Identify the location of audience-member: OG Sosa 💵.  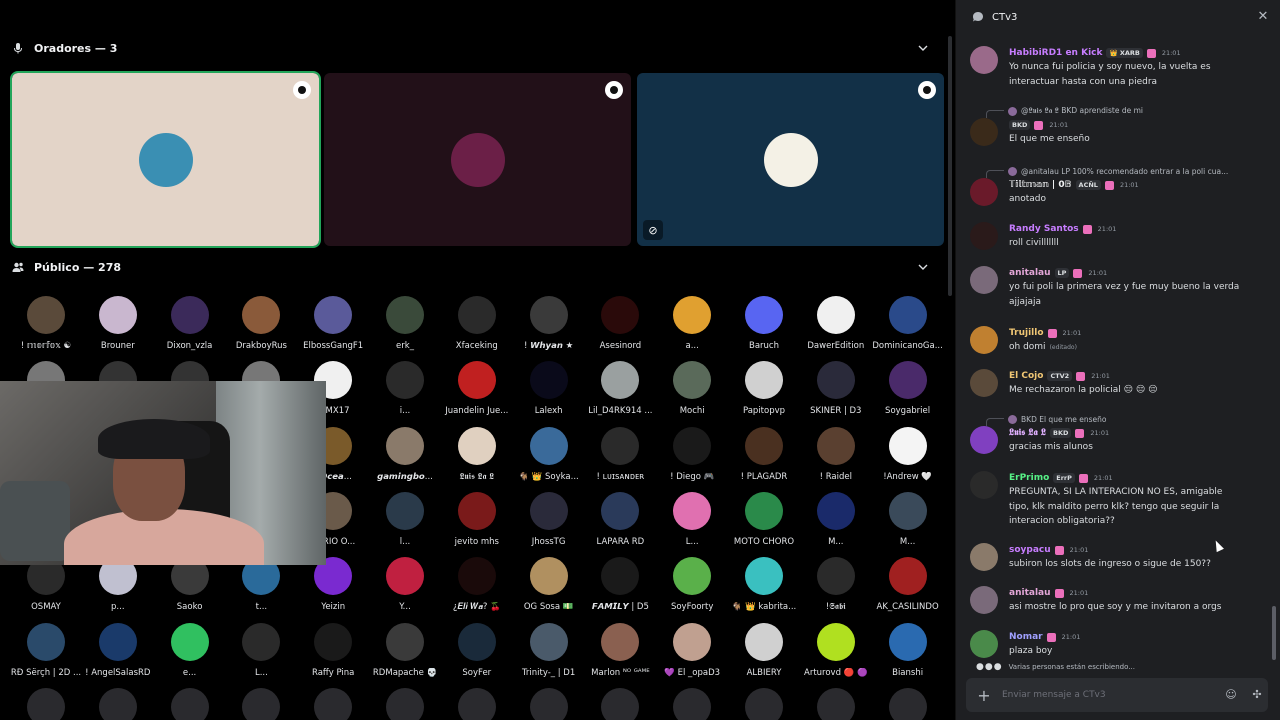
(549, 584).